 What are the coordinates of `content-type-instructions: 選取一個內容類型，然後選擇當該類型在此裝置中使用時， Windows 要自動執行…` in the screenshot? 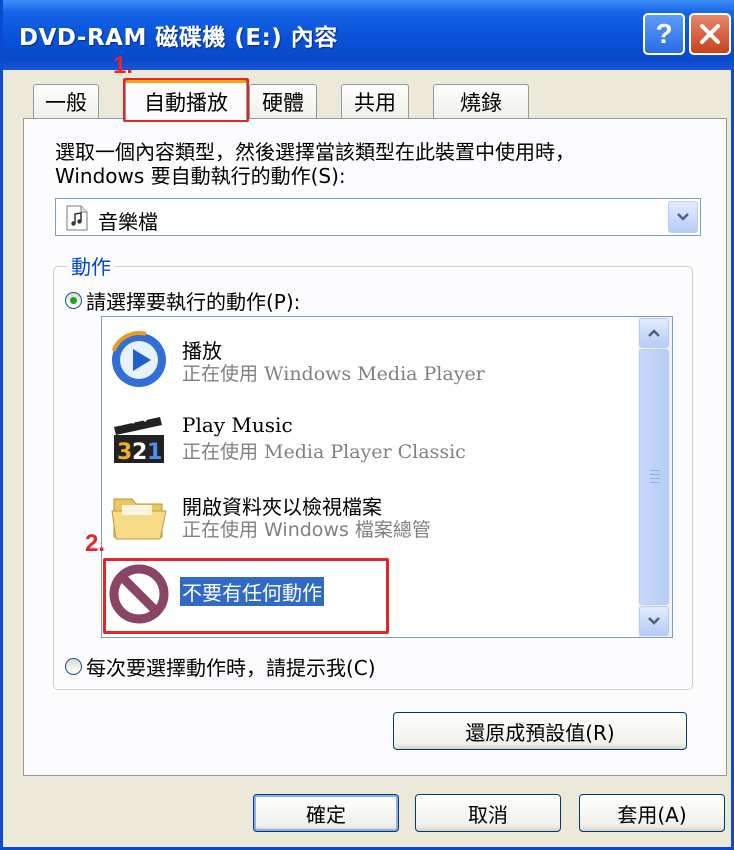 It's located at (315, 164).